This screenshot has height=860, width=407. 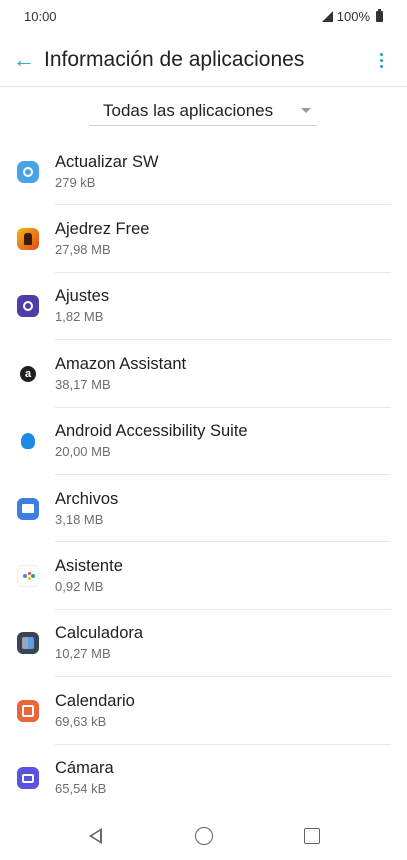 I want to click on status-icons: 100%, so click(x=352, y=16).